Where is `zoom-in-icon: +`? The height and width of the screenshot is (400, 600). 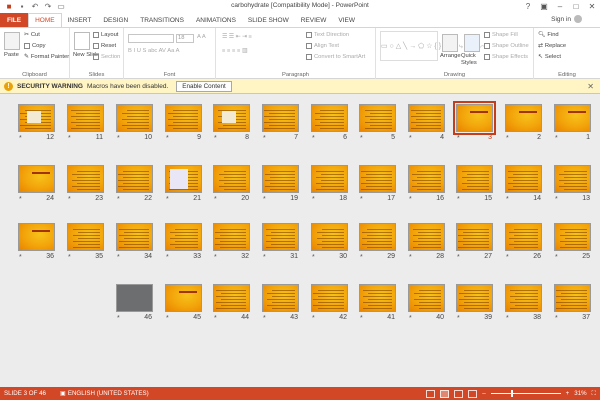 zoom-in-icon: + is located at coordinates (568, 393).